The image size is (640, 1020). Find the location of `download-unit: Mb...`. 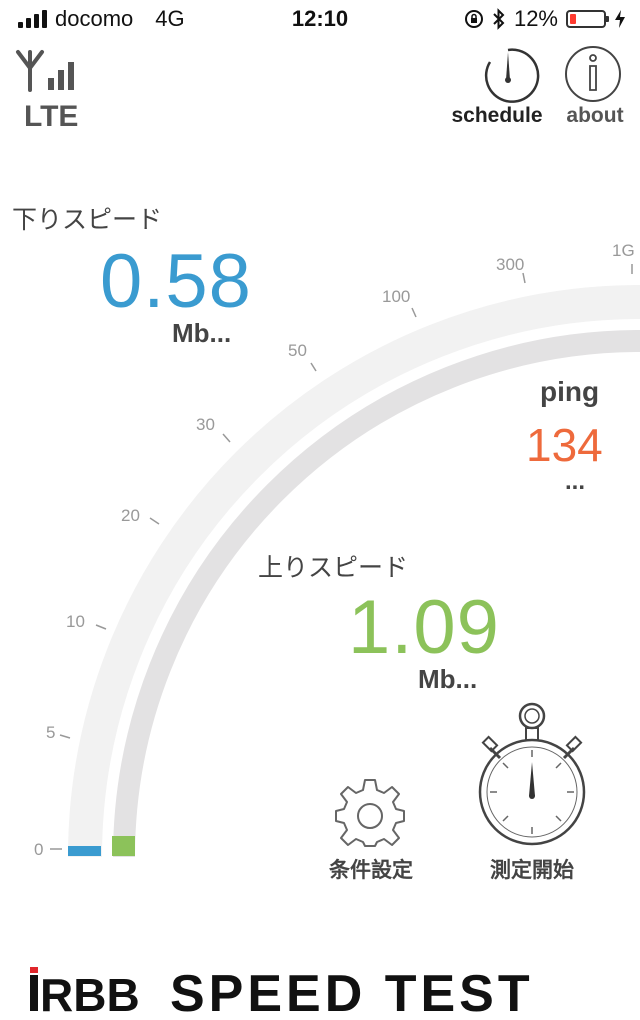

download-unit: Mb... is located at coordinates (202, 333).